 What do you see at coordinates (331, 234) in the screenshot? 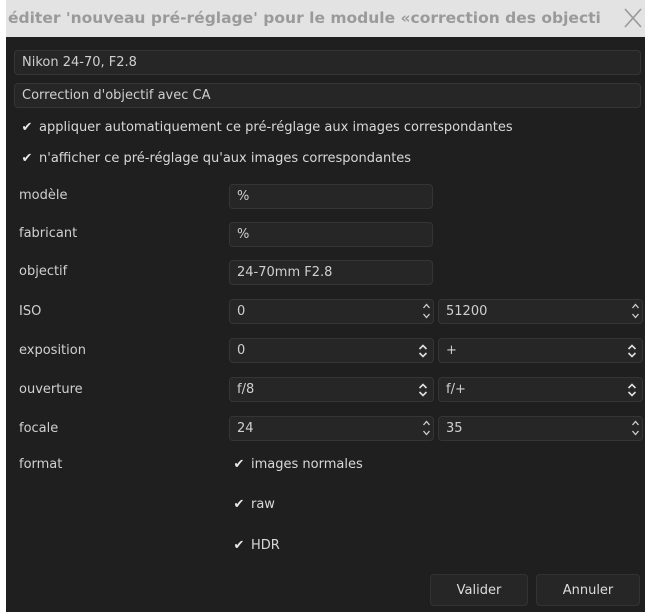
I see `maker-field: %` at bounding box center [331, 234].